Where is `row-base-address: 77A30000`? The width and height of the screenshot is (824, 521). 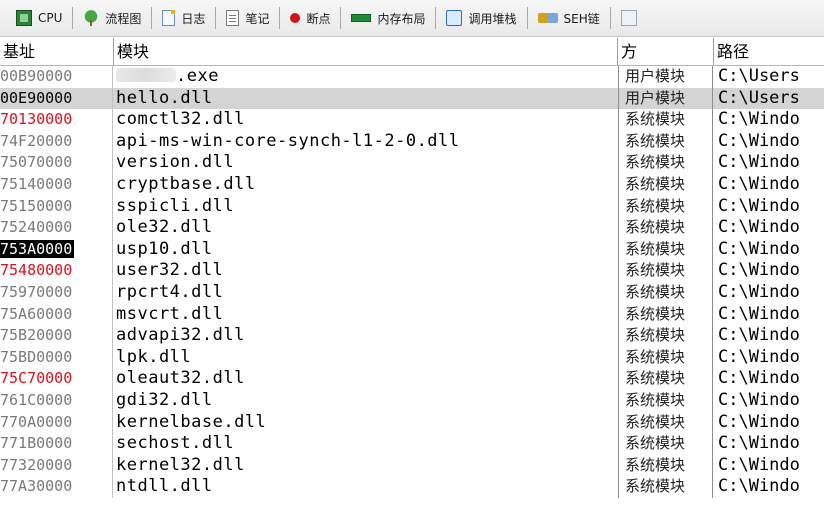
row-base-address: 77A30000 is located at coordinates (56, 487).